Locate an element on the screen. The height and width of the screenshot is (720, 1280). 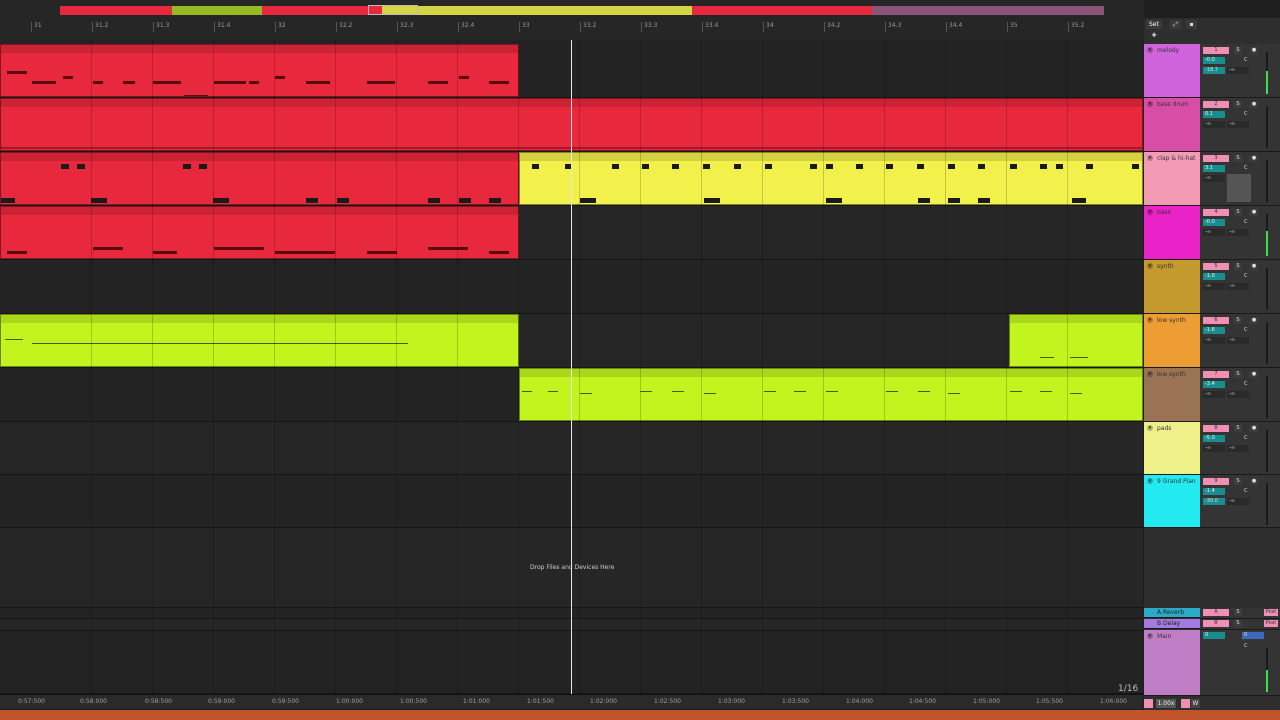
w-button: W is located at coordinates (1195, 703).